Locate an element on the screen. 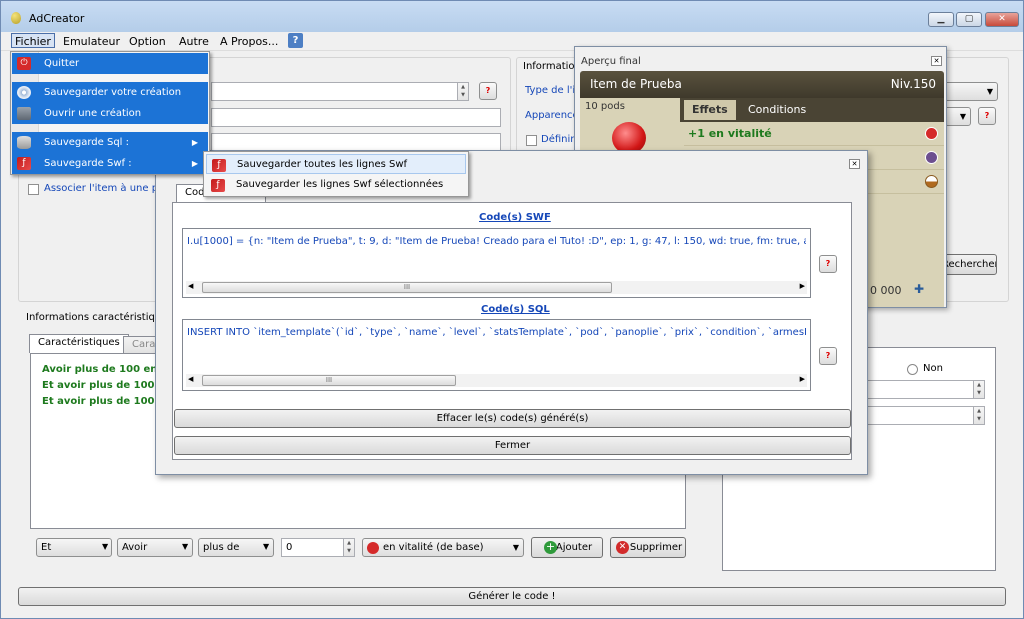 Image resolution: width=1024 pixels, height=619 pixels. add-button: + Ajouter is located at coordinates (567, 547).